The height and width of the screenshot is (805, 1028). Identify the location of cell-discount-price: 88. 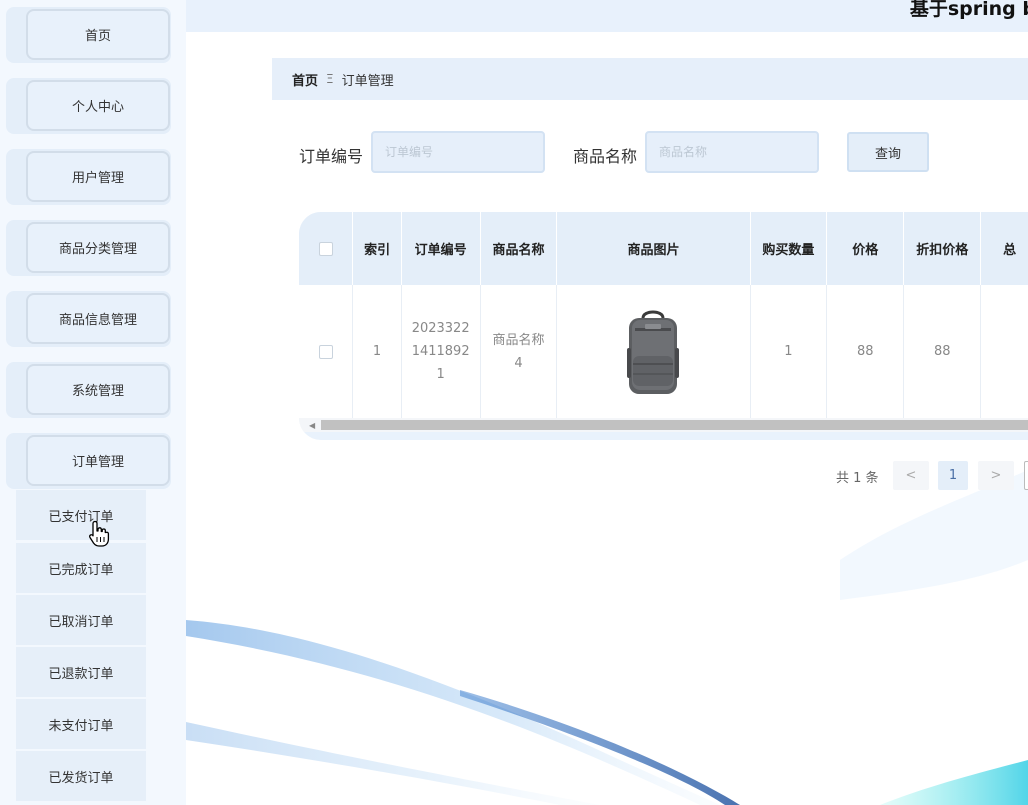
(942, 351).